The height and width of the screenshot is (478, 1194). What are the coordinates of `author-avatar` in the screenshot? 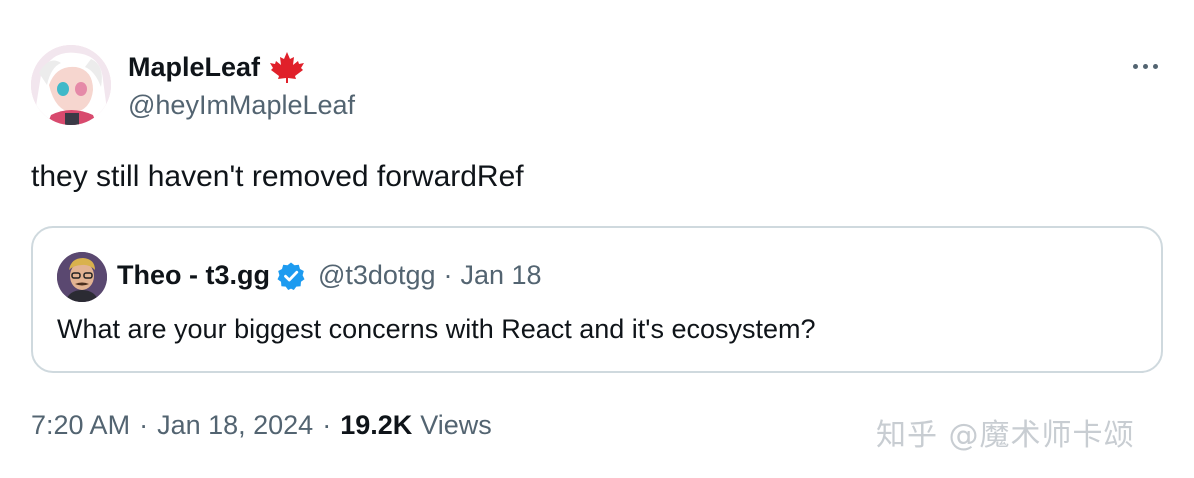 It's located at (71, 85).